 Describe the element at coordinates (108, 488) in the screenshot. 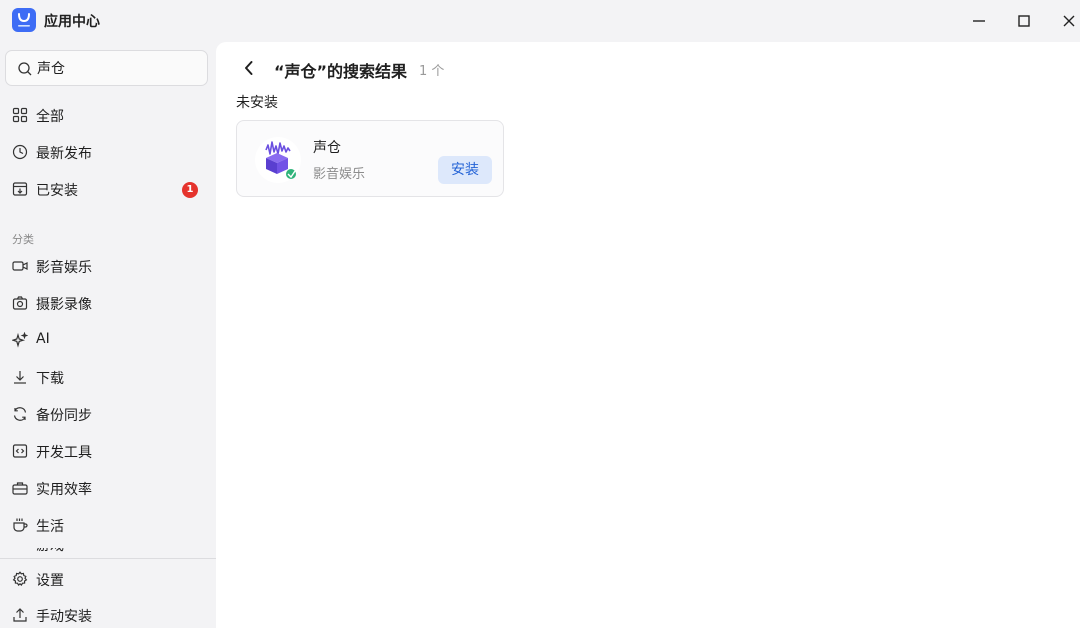

I see `sidebar-item-productivity: 实用效率` at that location.